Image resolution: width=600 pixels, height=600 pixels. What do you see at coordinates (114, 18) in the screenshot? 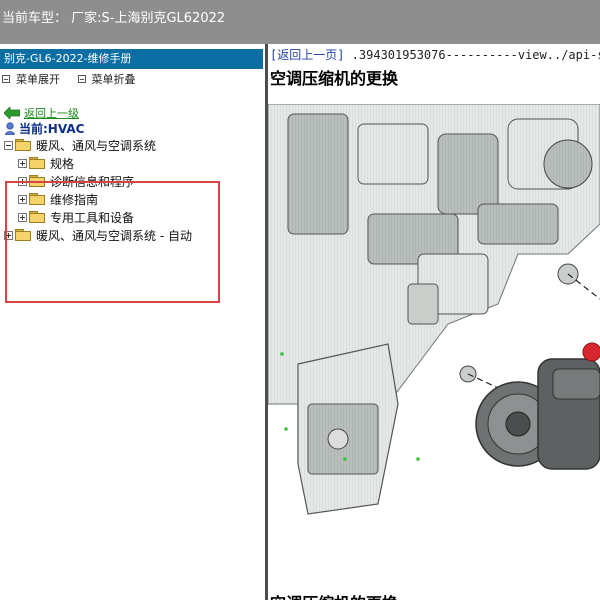
I see `vehicle-model-title: 当前车型： 厂家:S-上海别克GL62022` at bounding box center [114, 18].